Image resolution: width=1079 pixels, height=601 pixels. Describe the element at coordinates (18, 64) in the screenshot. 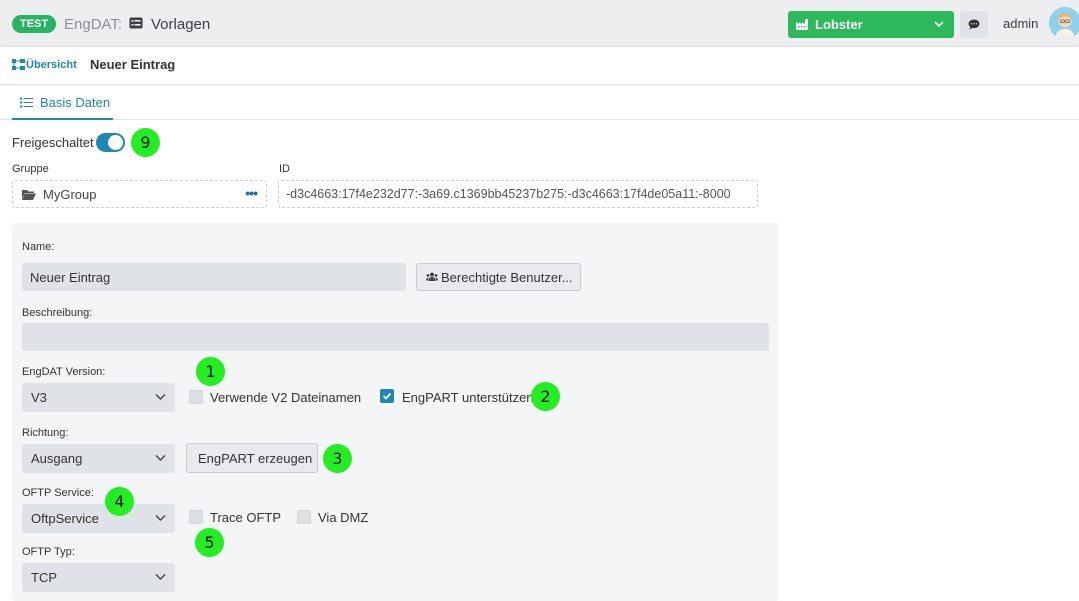

I see `sitemap-icon` at that location.